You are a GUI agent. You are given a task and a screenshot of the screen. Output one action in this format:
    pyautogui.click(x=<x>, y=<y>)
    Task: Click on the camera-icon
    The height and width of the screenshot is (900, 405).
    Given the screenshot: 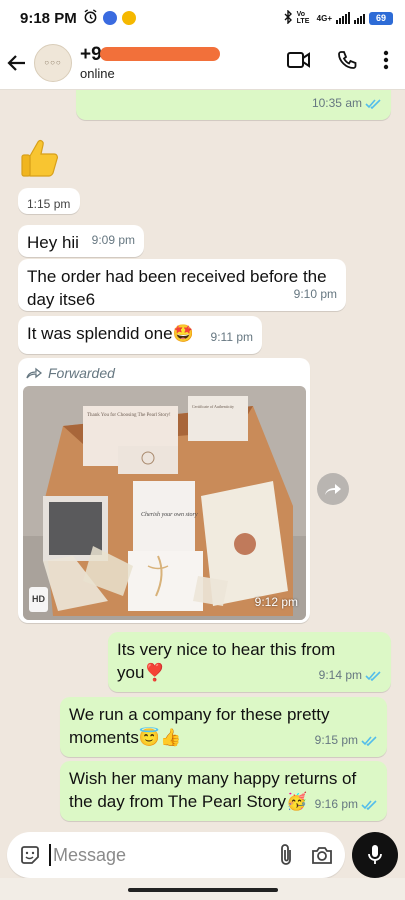 What is the action you would take?
    pyautogui.click(x=322, y=855)
    